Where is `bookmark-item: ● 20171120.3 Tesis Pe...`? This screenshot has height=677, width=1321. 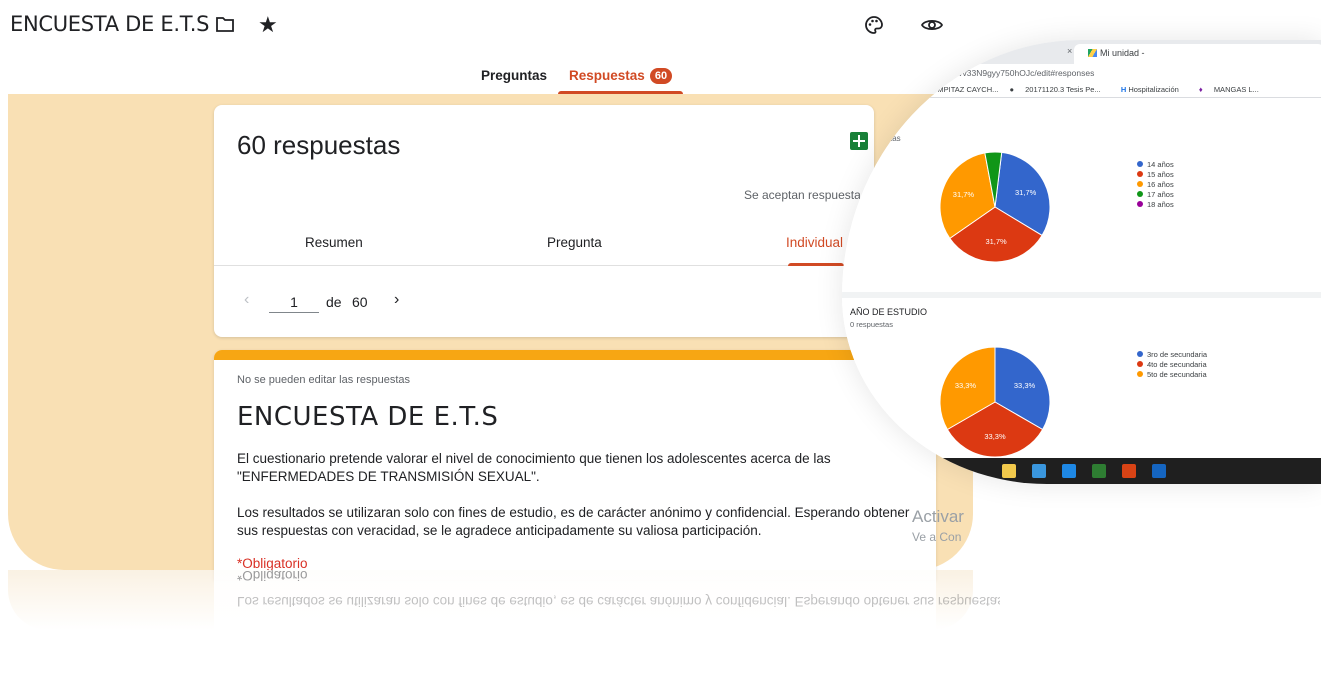 bookmark-item: ● 20171120.3 Tesis Pe... is located at coordinates (1059, 89).